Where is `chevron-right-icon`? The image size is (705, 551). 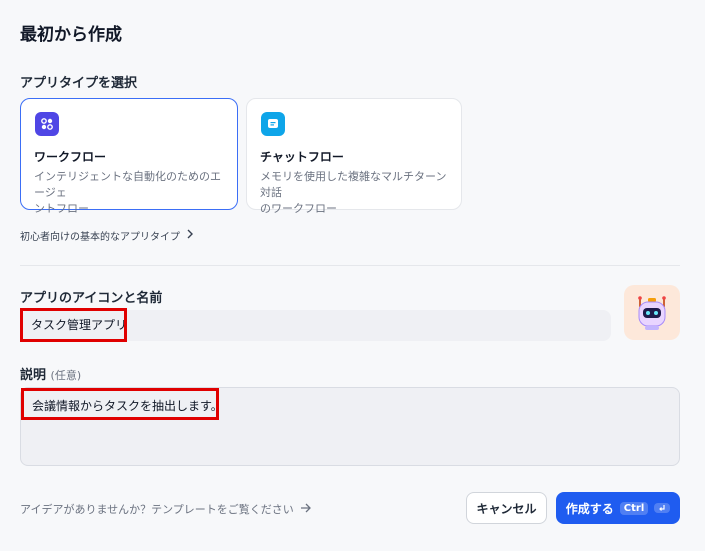
chevron-right-icon is located at coordinates (190, 235).